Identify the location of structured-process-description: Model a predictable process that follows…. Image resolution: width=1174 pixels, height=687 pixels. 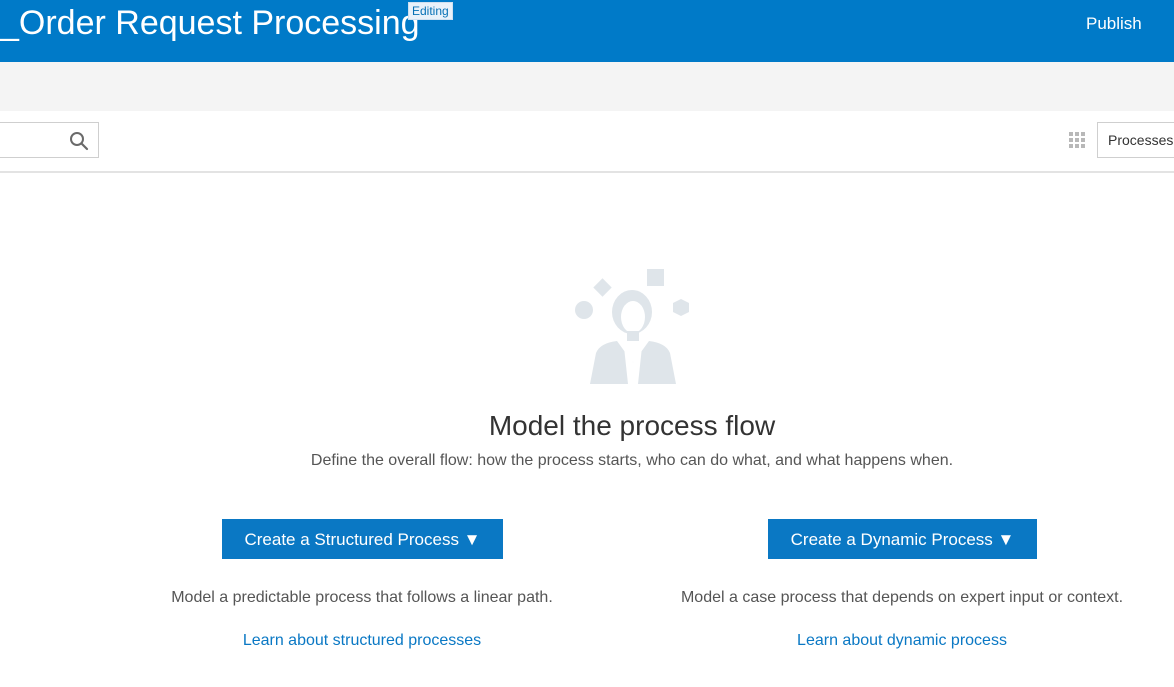
(362, 597).